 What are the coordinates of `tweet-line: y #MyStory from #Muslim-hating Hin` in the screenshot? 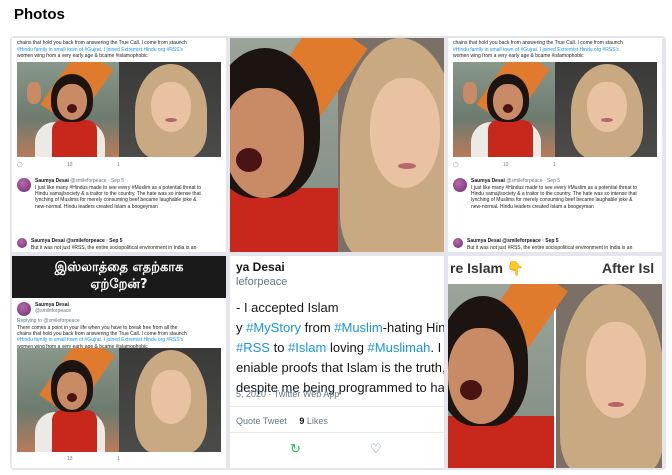 It's located at (340, 328).